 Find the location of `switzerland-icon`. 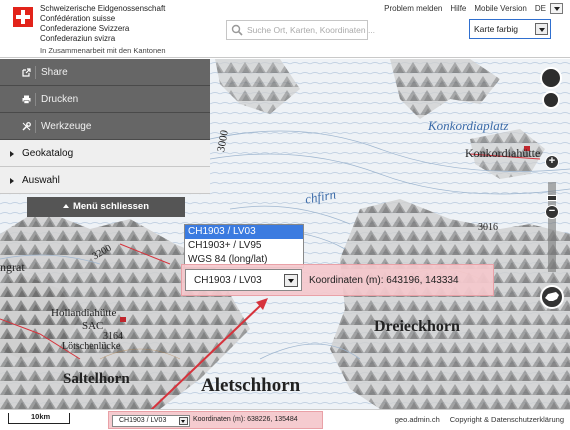

switzerland-icon is located at coordinates (552, 296).